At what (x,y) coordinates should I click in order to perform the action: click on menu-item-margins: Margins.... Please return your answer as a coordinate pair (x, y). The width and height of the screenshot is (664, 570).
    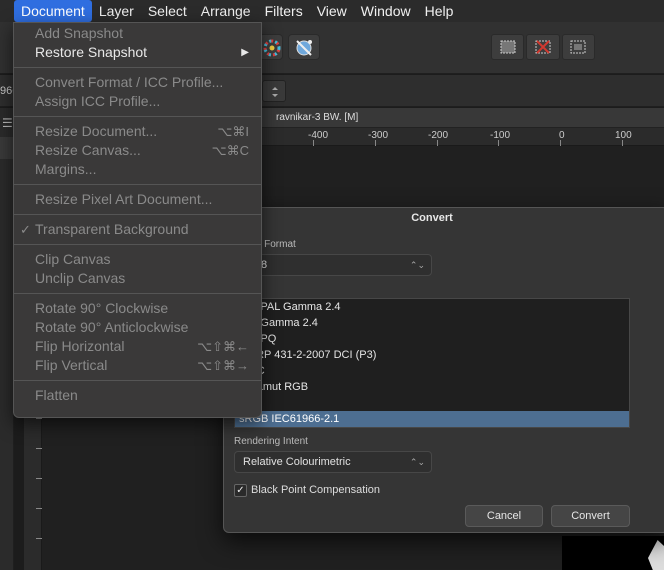
    Looking at the image, I should click on (137, 169).